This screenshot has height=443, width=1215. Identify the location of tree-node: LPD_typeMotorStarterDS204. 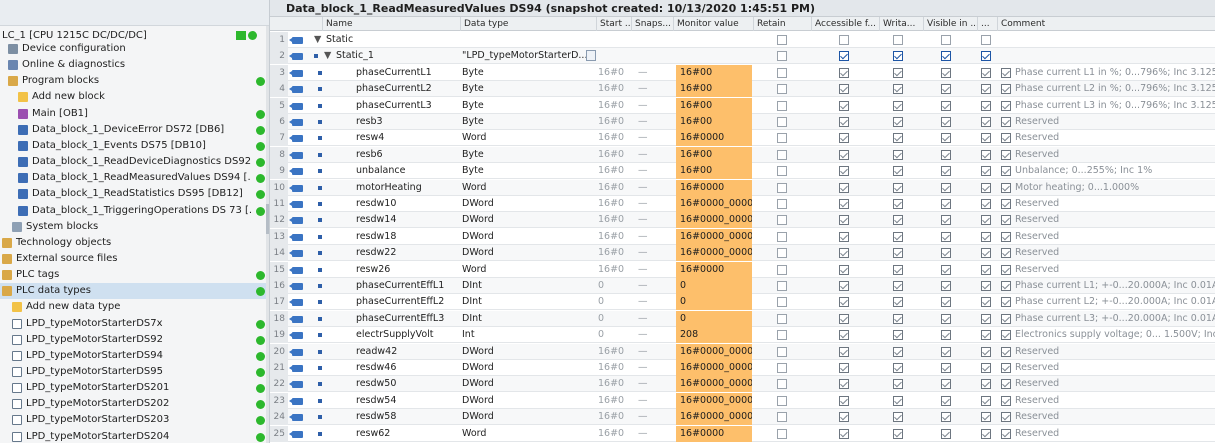
(134, 436).